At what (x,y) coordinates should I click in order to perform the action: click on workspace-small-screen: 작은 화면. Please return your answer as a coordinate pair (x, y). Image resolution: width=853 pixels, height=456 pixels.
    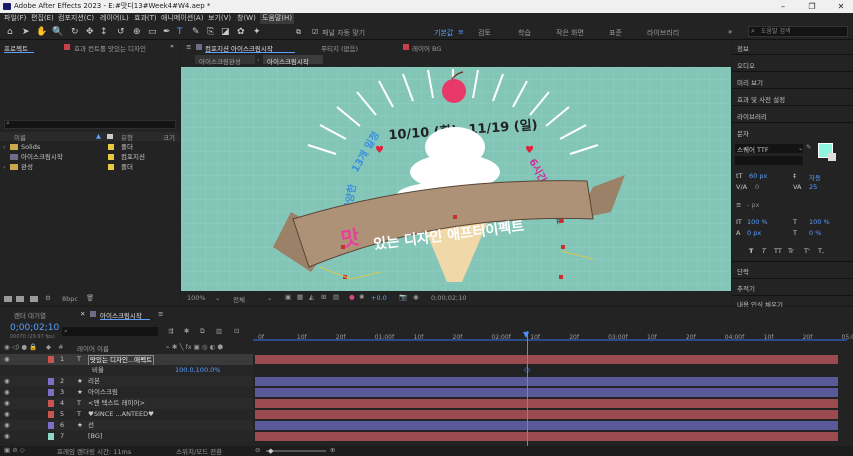
    Looking at the image, I should click on (570, 33).